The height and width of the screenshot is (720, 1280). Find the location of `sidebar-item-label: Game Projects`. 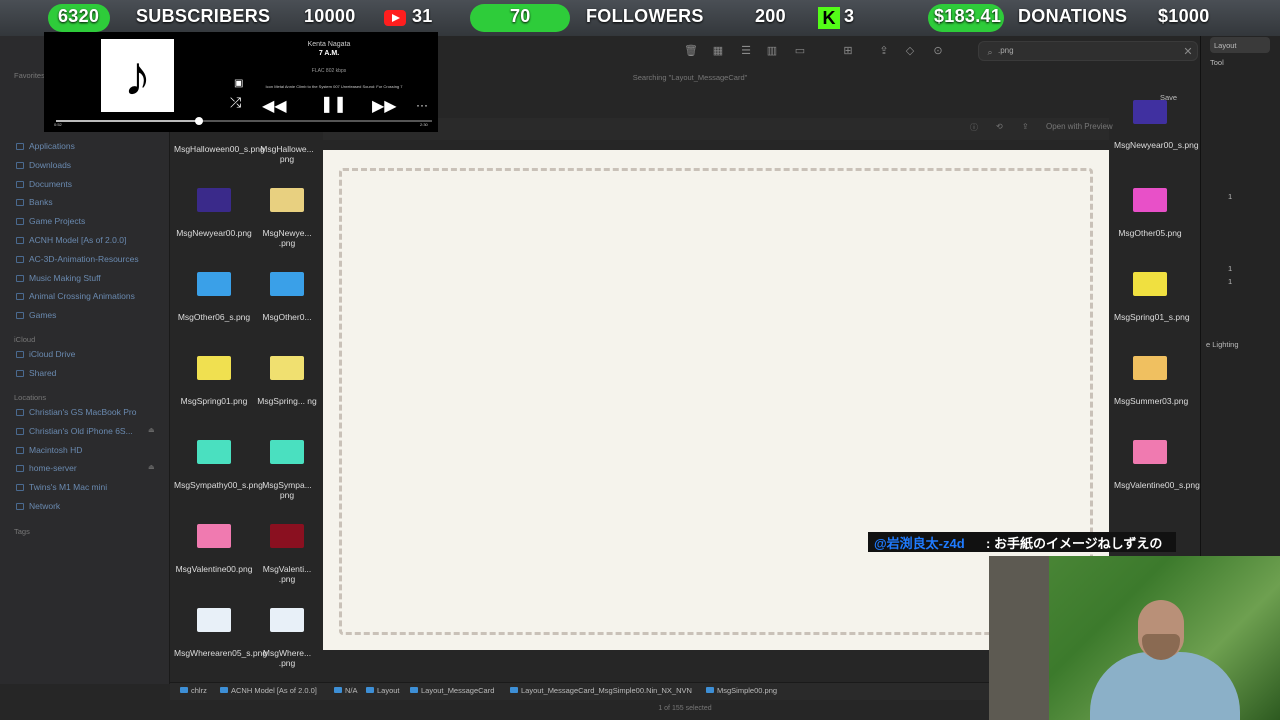

sidebar-item-label: Game Projects is located at coordinates (57, 221).